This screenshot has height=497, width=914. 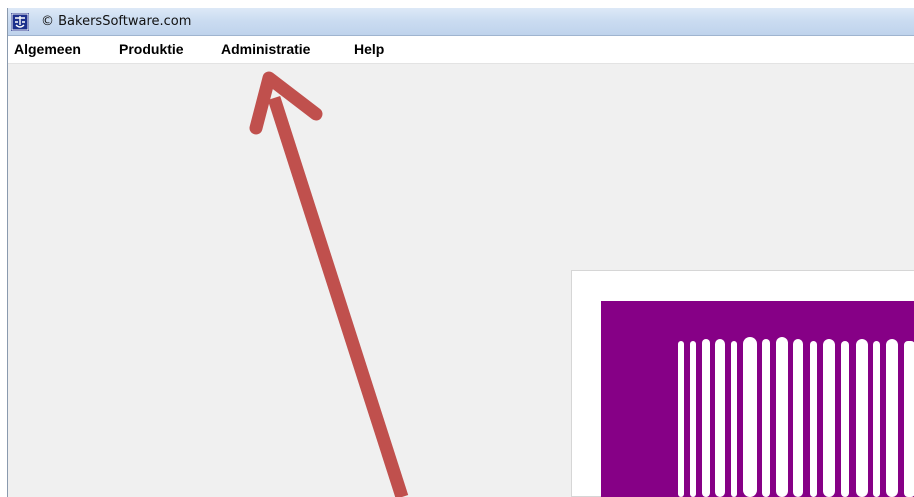 I want to click on app-icon, so click(x=20, y=22).